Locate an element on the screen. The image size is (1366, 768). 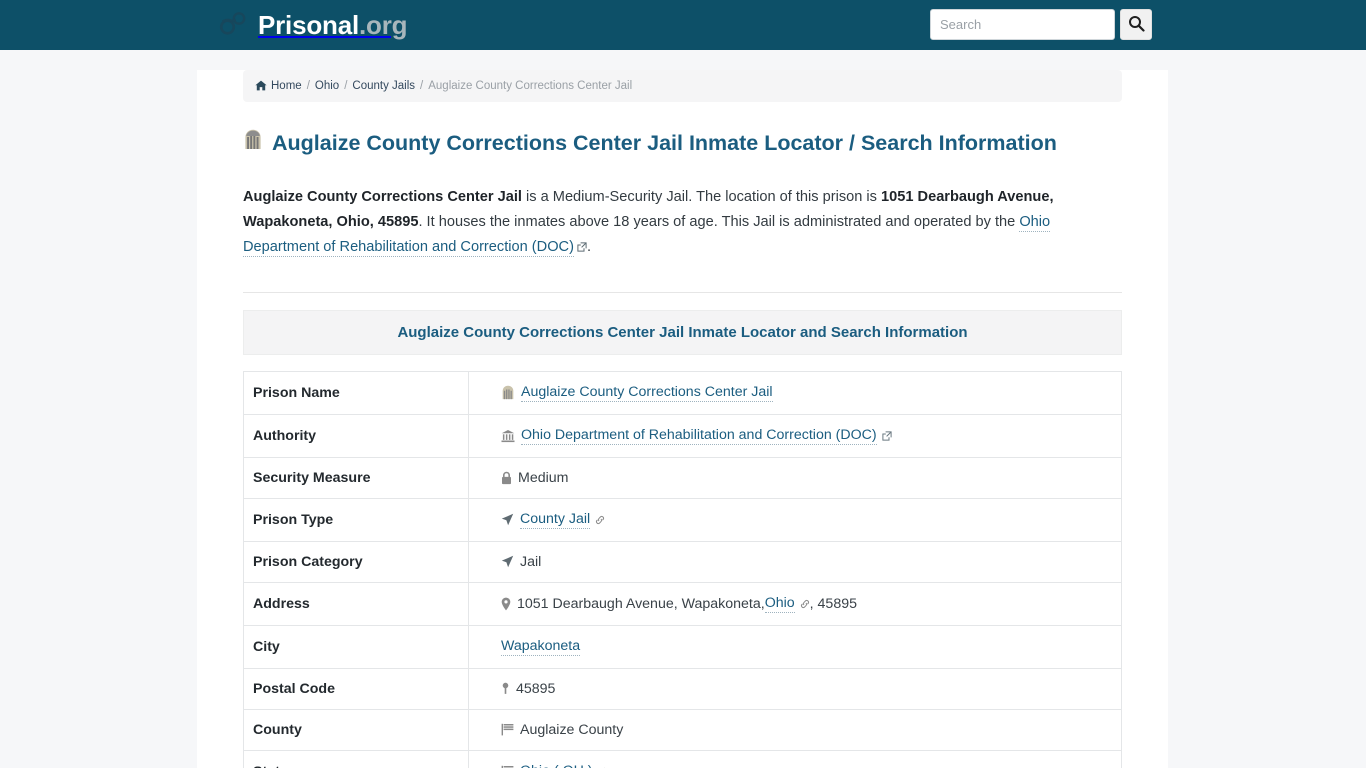
breadcrumb-item-county-jails: County Jails is located at coordinates (383, 86).